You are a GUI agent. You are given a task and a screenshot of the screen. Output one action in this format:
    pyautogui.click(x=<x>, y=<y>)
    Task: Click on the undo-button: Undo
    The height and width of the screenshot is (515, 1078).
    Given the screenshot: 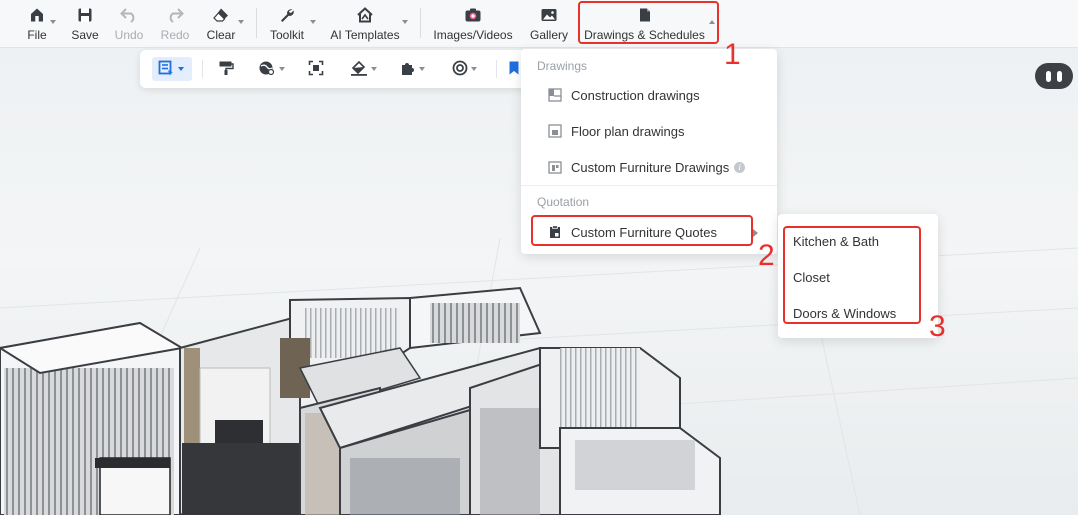 What is the action you would take?
    pyautogui.click(x=129, y=24)
    